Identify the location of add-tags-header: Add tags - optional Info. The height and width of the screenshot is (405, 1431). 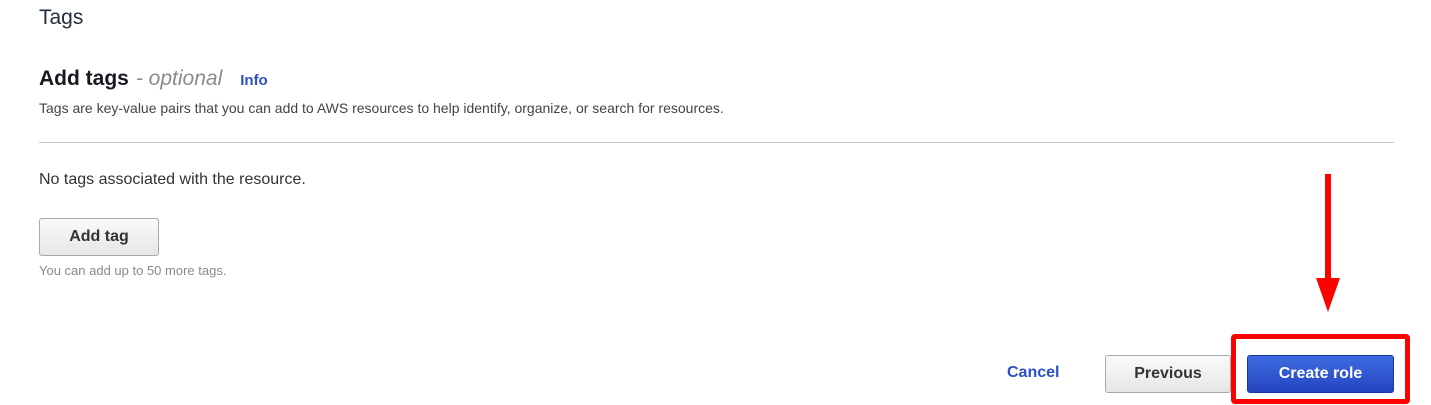
(153, 79).